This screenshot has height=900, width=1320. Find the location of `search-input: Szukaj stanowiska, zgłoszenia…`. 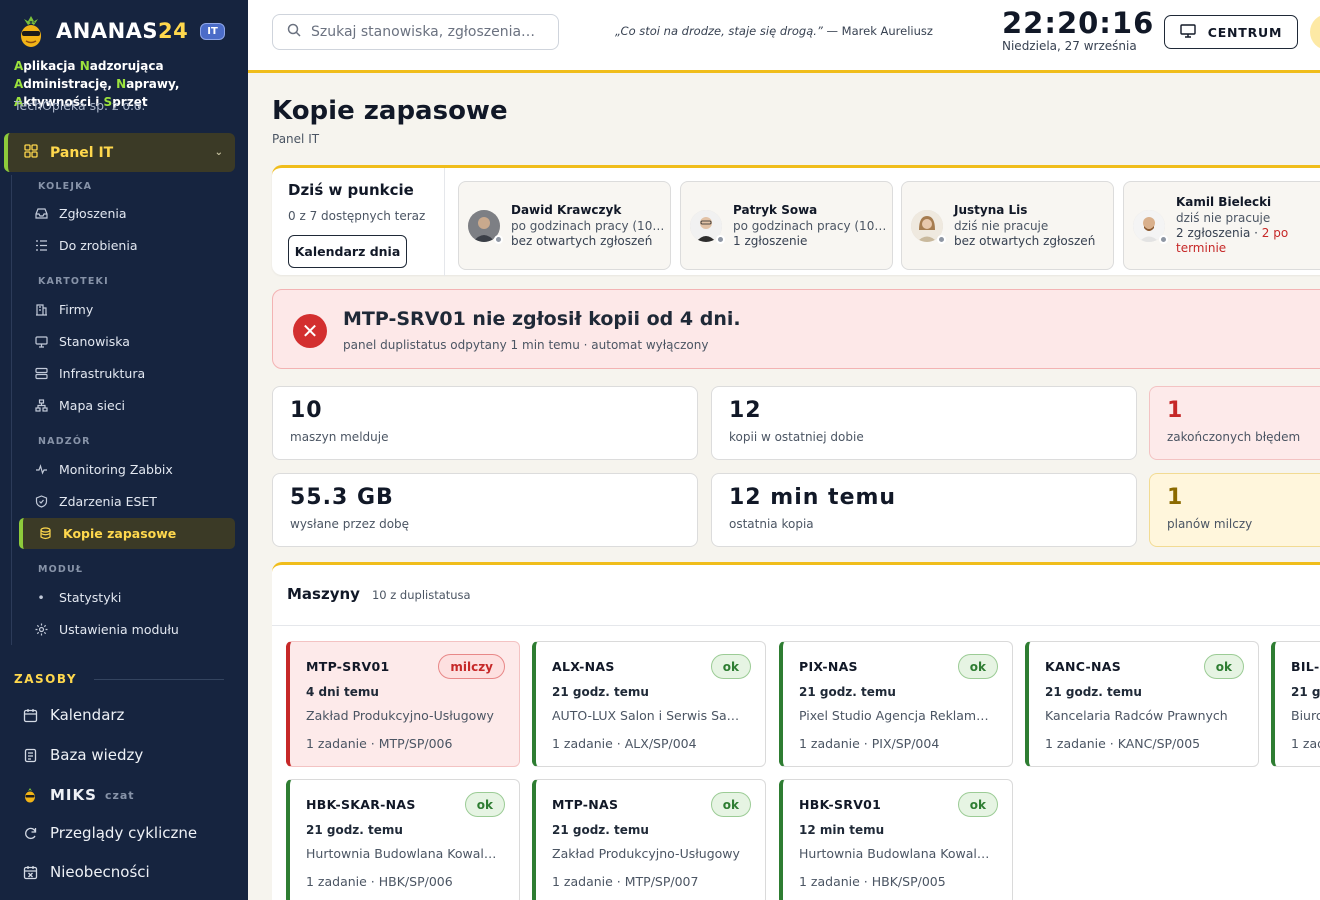

search-input: Szukaj stanowiska, zgłoszenia… is located at coordinates (415, 32).